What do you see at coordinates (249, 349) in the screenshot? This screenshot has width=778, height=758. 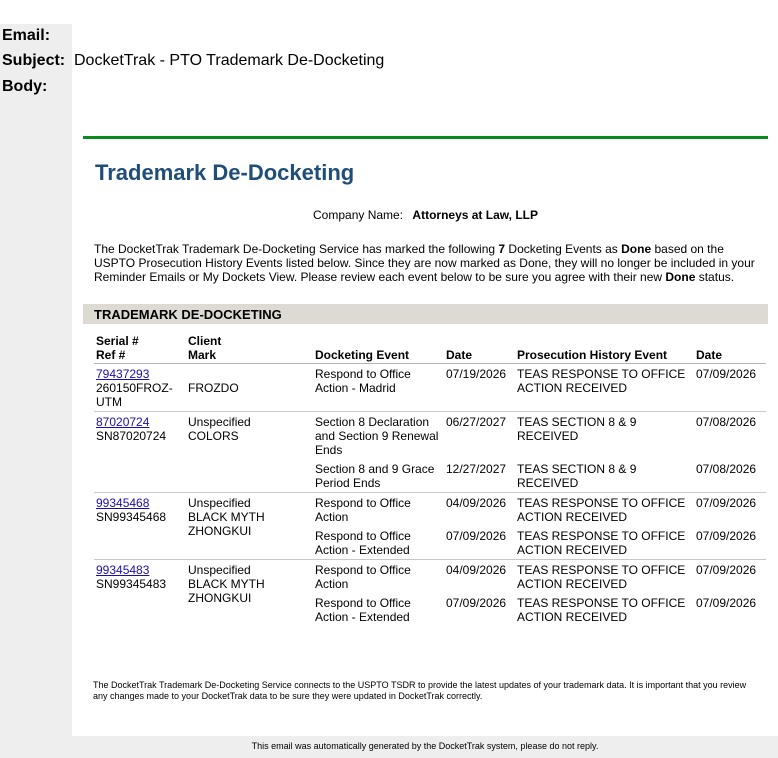 I see `col-client-mark: Client Mark` at bounding box center [249, 349].